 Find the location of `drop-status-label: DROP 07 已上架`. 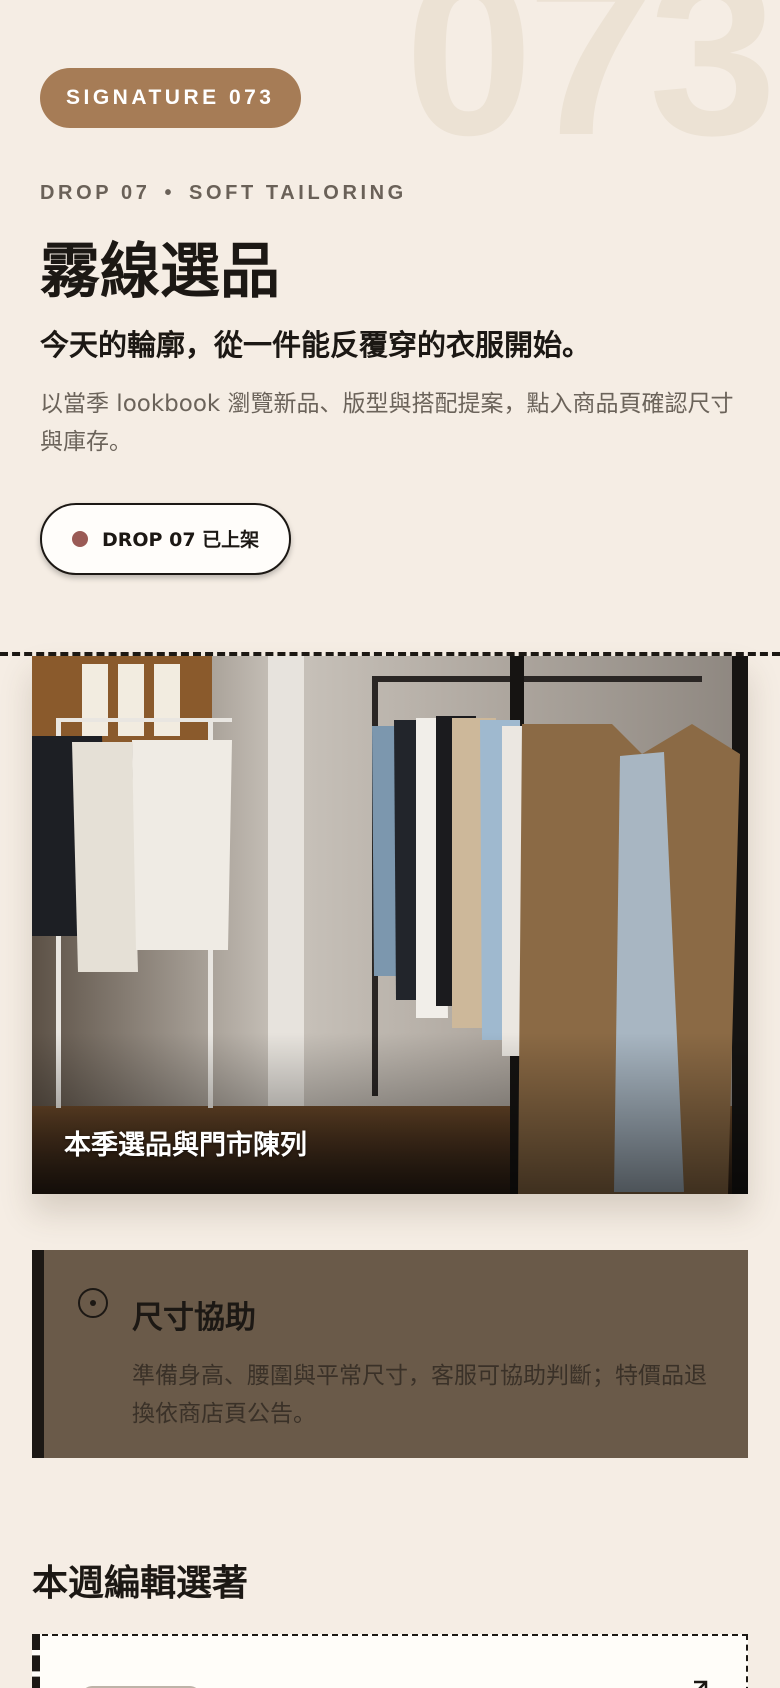

drop-status-label: DROP 07 已上架 is located at coordinates (181, 540).